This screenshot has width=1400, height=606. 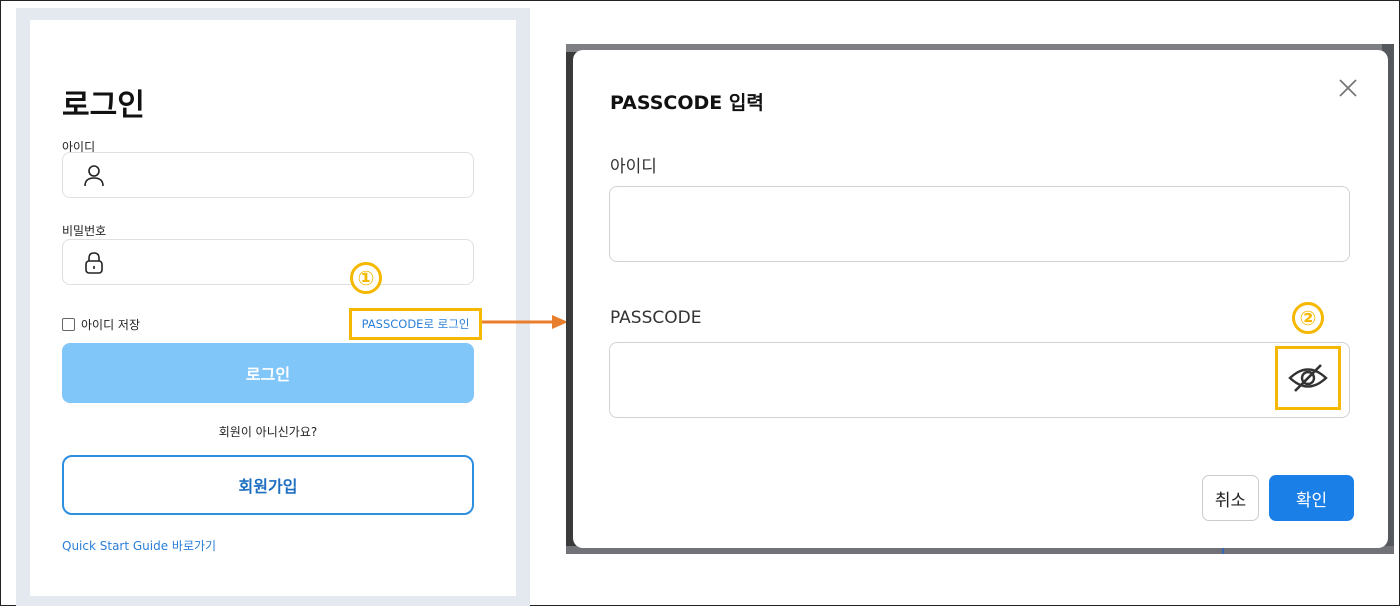 What do you see at coordinates (268, 485) in the screenshot?
I see `signup-button: 회원가입` at bounding box center [268, 485].